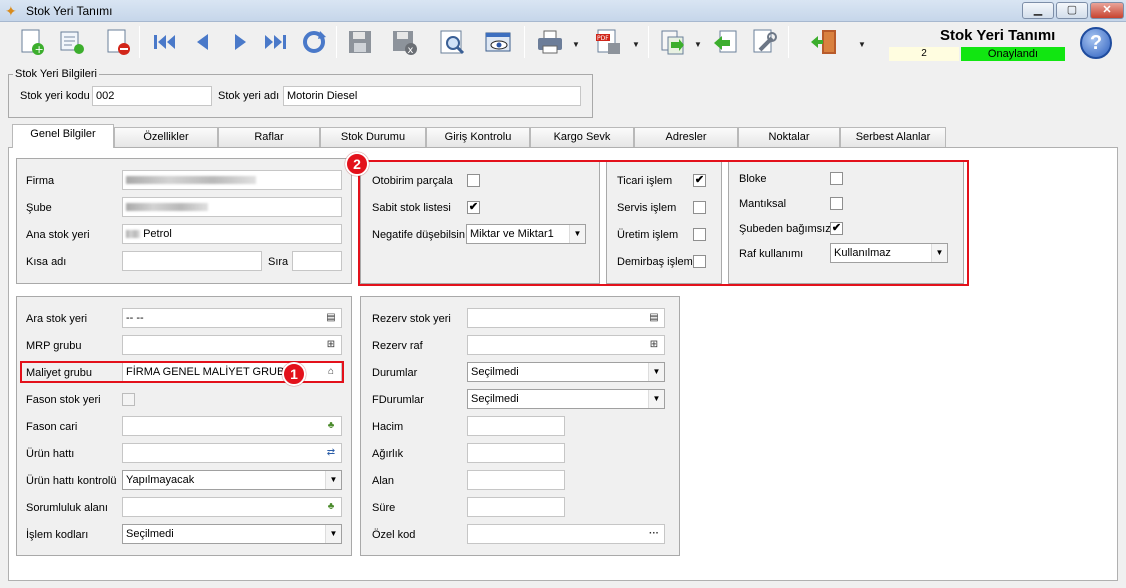  I want to click on help-button: ?, so click(1096, 43).